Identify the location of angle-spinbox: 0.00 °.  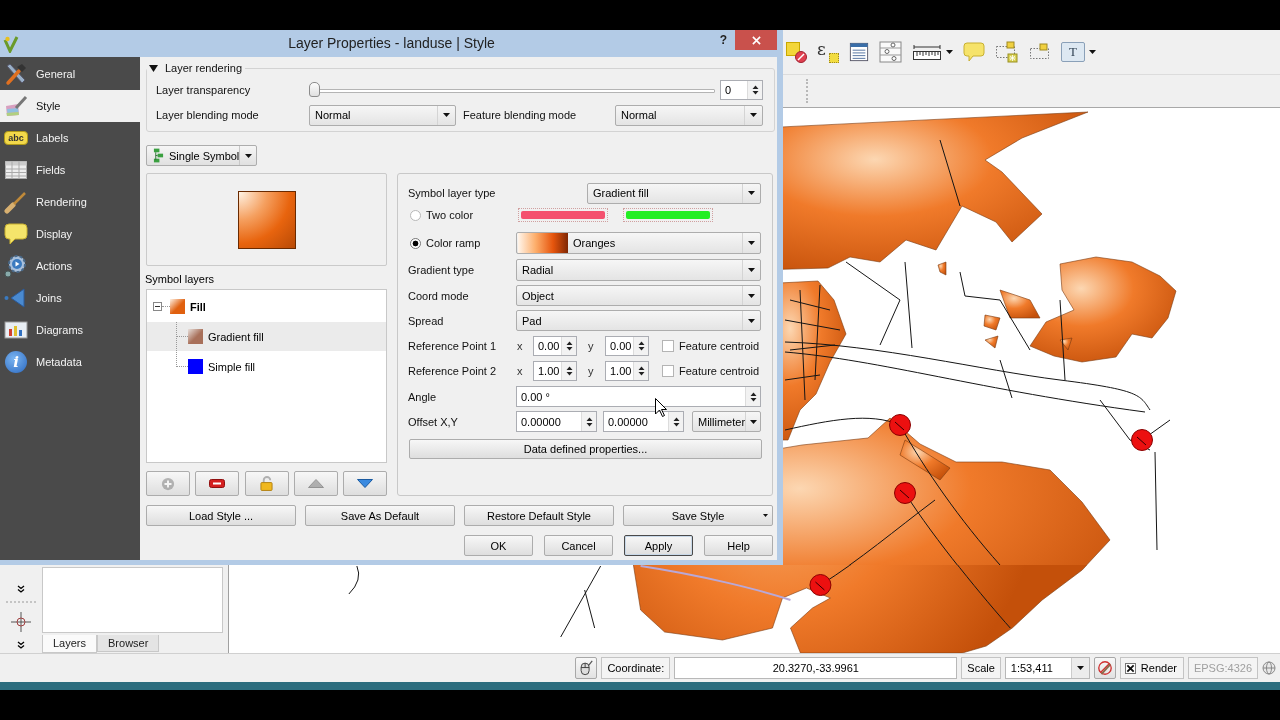
(638, 396).